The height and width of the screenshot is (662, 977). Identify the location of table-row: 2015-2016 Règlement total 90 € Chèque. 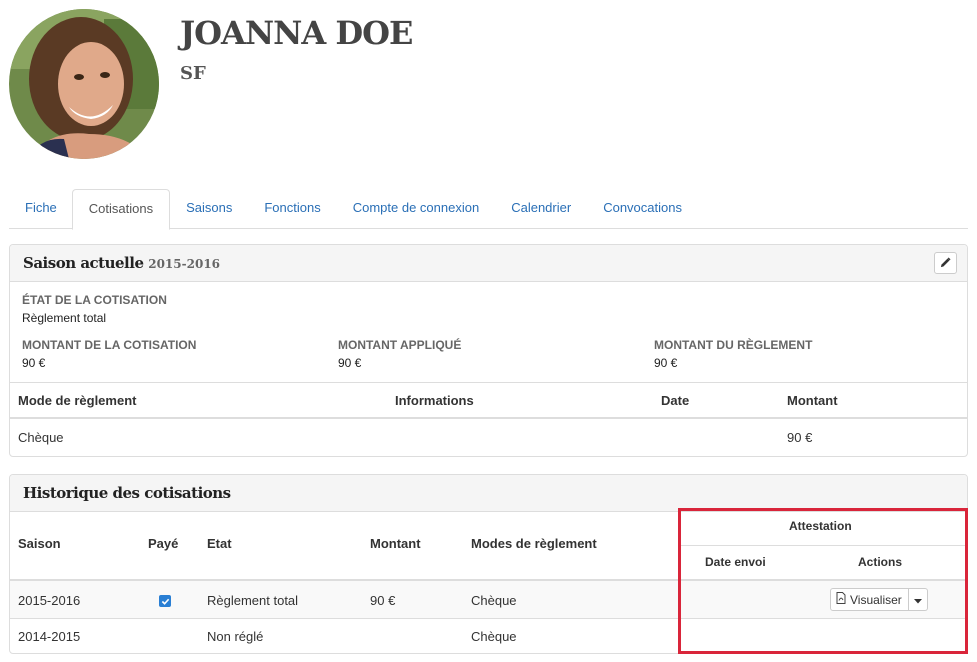
(488, 598).